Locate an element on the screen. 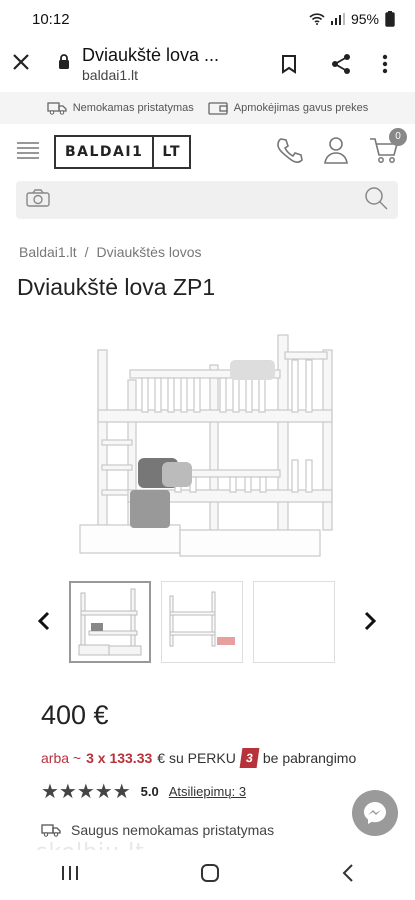 The width and height of the screenshot is (415, 900). camera-icon is located at coordinates (38, 197).